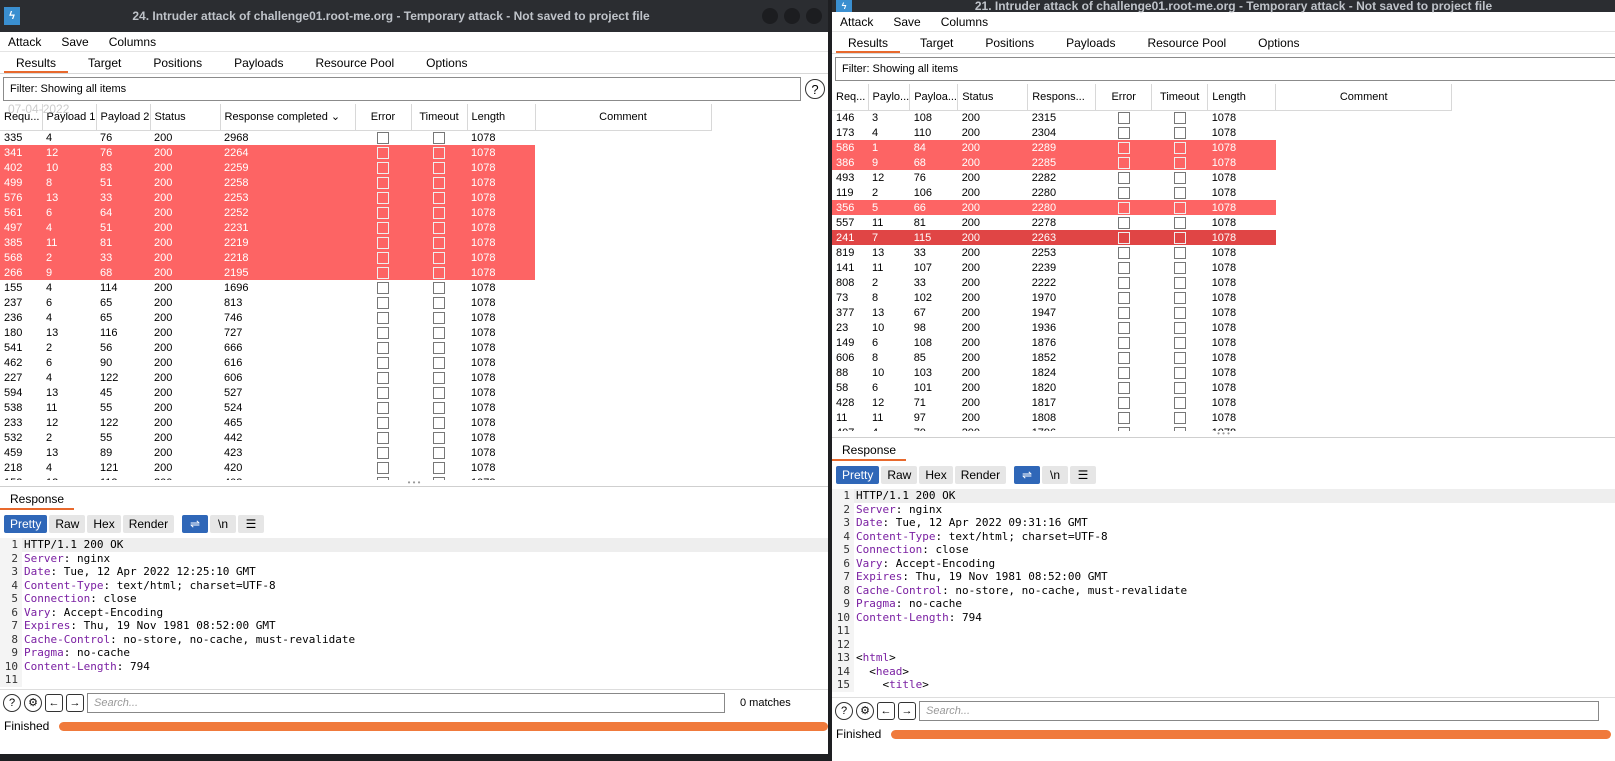 The width and height of the screenshot is (1615, 761). What do you see at coordinates (355, 437) in the screenshot?
I see `table-row: 532 2 55 200 442 1078` at bounding box center [355, 437].